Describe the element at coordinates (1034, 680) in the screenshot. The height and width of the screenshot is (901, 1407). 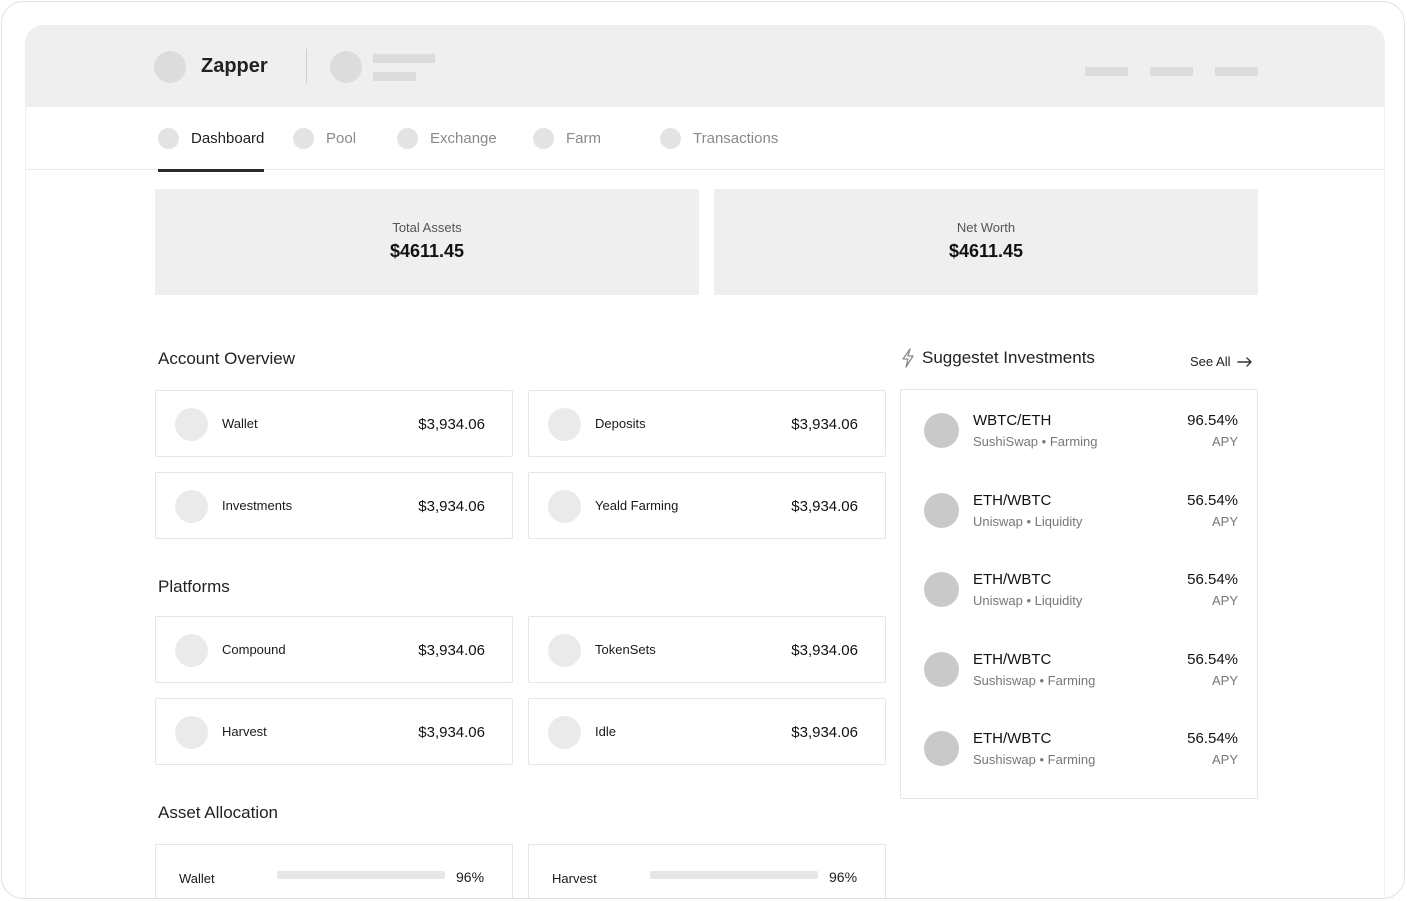
I see `investment-subtitle: Sushiswap • Farming` at that location.